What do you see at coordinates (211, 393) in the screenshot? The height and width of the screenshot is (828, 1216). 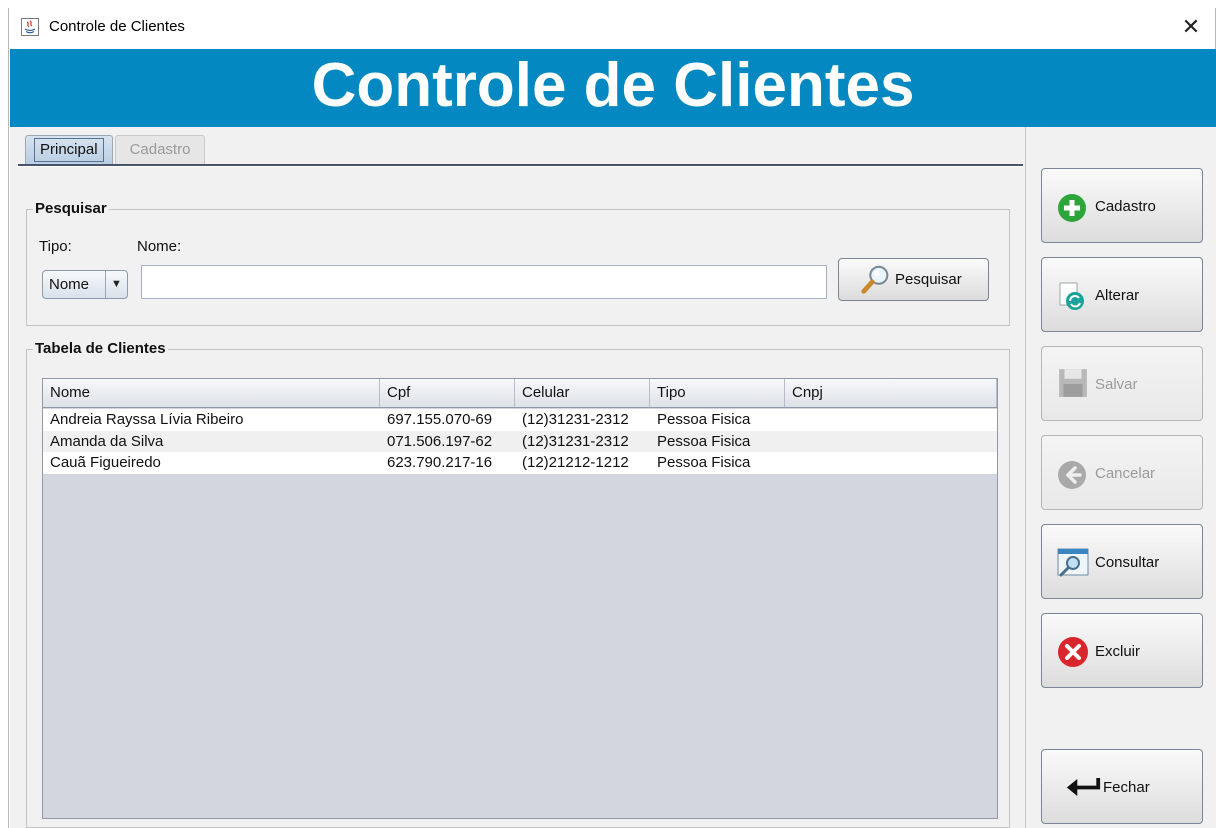 I see `column-header-nome: Nome` at bounding box center [211, 393].